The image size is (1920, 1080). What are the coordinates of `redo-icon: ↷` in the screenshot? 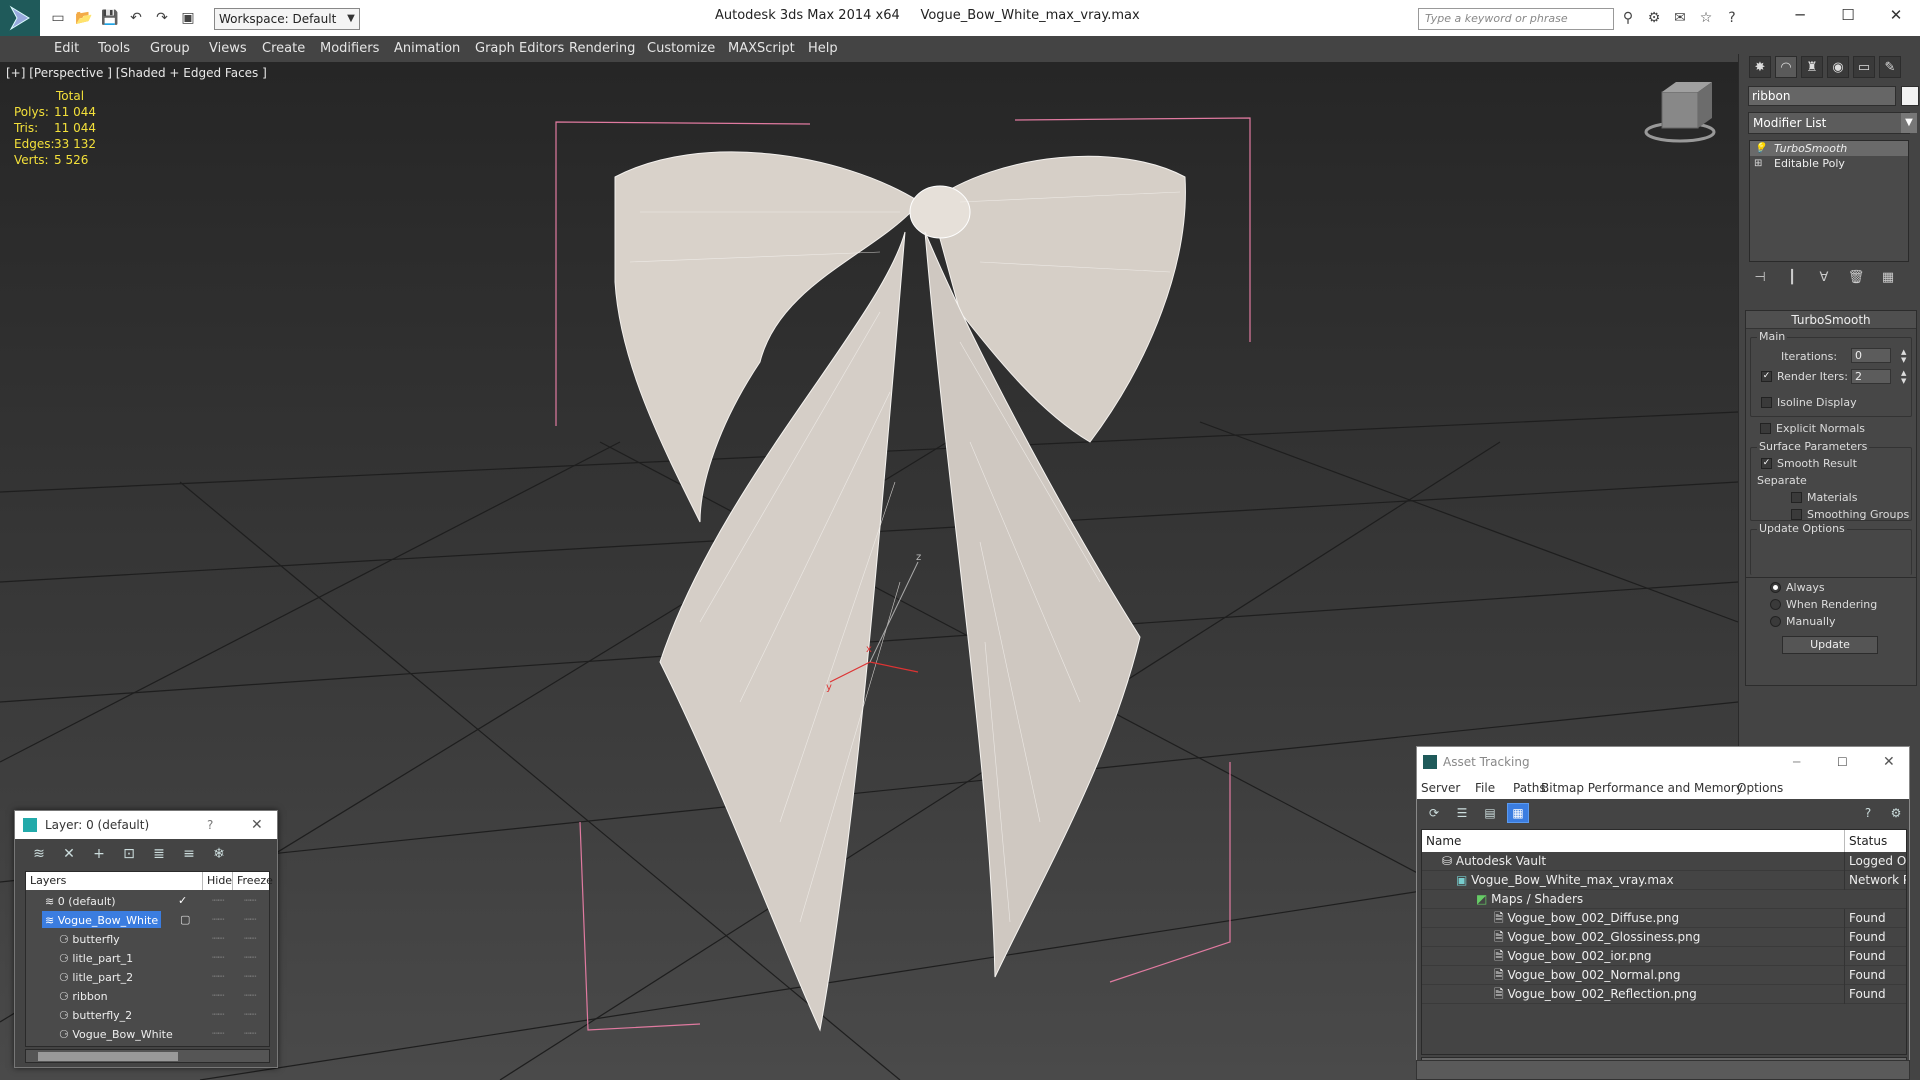 It's located at (162, 18).